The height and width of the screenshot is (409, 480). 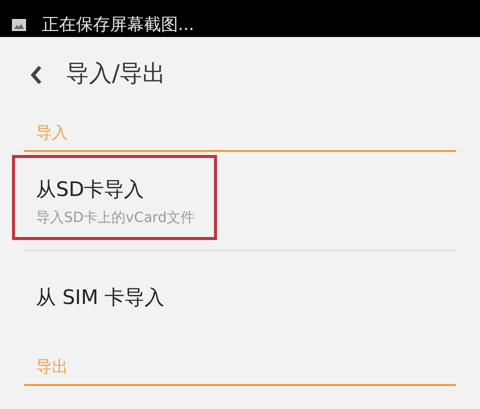 What do you see at coordinates (52, 367) in the screenshot?
I see `section-header: 导出` at bounding box center [52, 367].